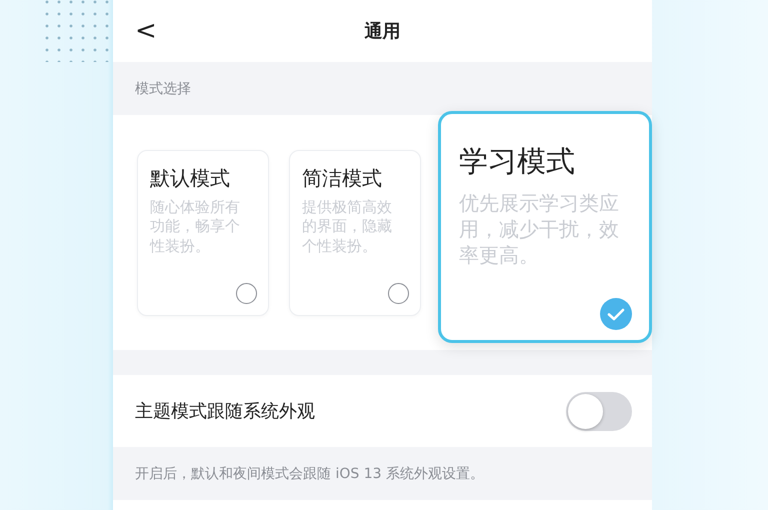  Describe the element at coordinates (225, 411) in the screenshot. I see `setting-label: 主题模式跟随系统外观` at that location.